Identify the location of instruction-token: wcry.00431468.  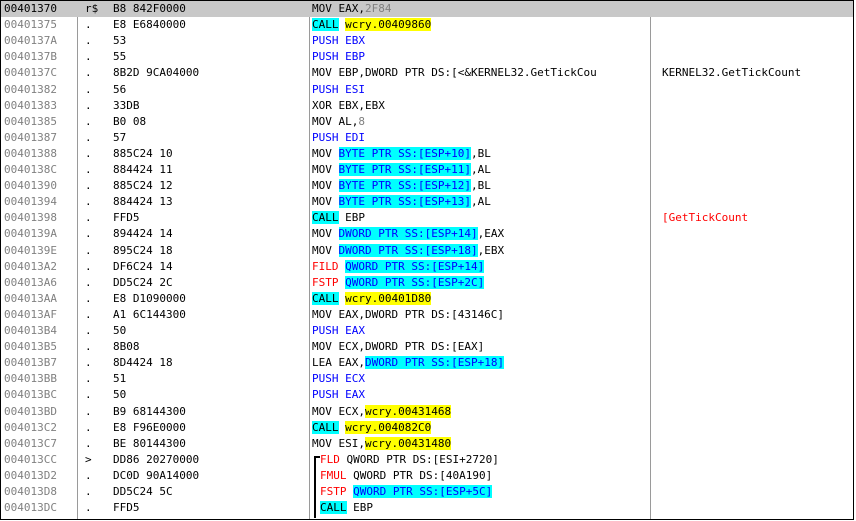
(408, 411).